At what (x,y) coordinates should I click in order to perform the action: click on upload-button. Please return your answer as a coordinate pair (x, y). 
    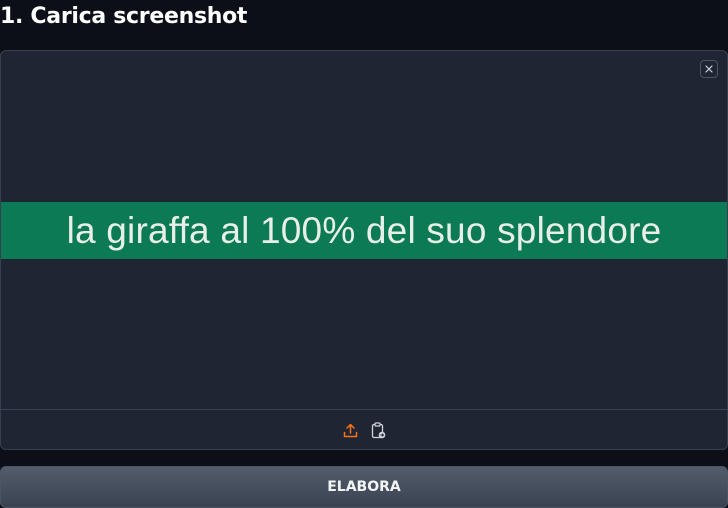
    Looking at the image, I should click on (350, 430).